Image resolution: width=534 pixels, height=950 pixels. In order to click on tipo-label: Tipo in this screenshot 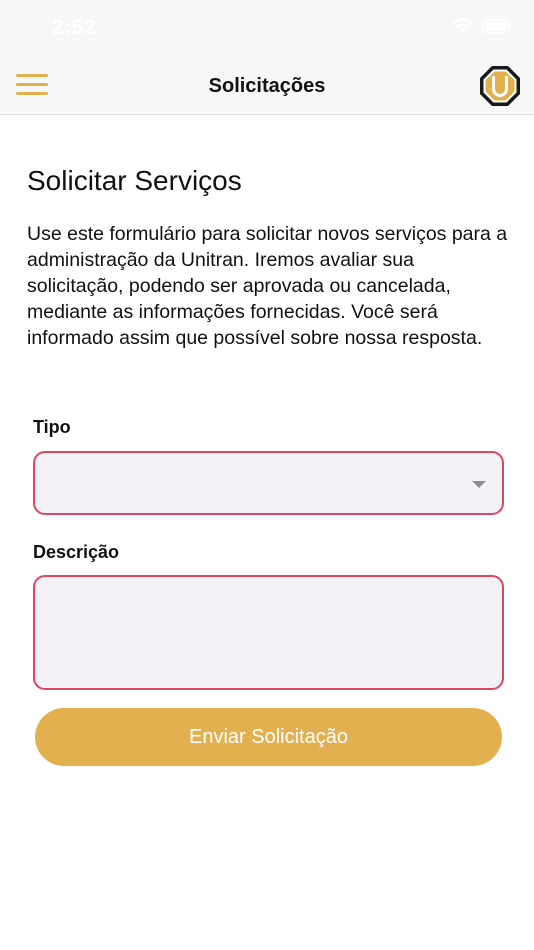, I will do `click(52, 427)`.